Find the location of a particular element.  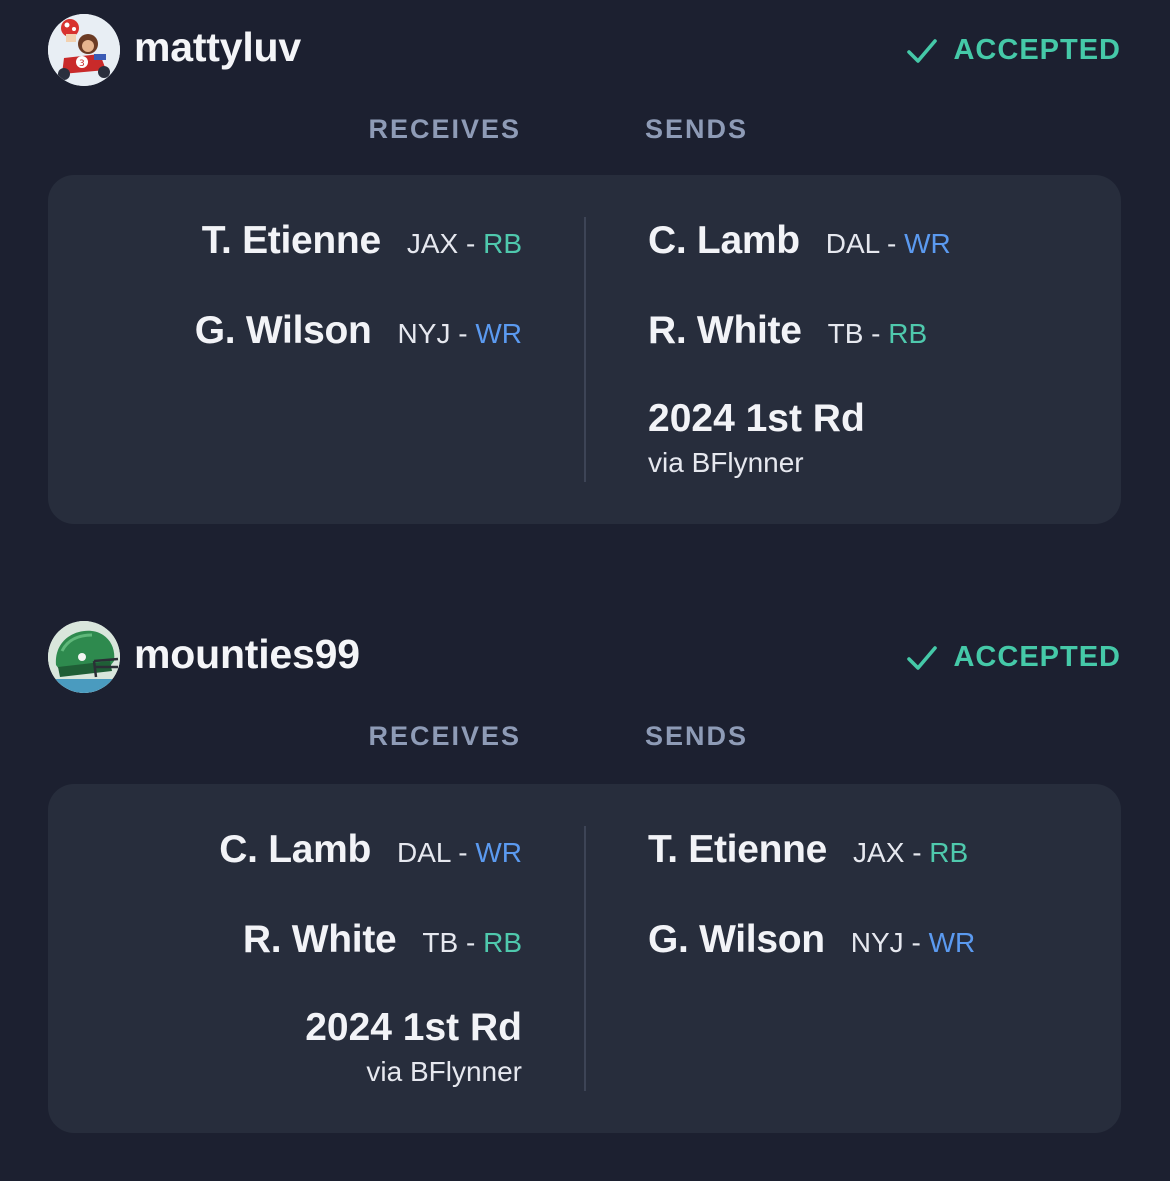

user-avatar is located at coordinates (84, 657).